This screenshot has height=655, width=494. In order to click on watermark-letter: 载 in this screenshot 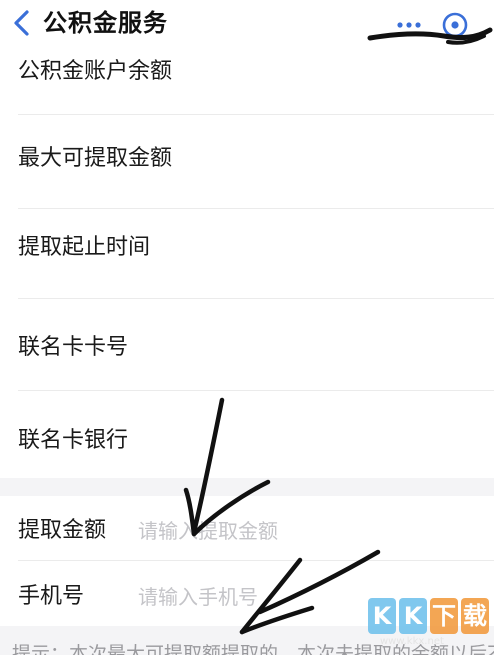, I will do `click(475, 616)`.